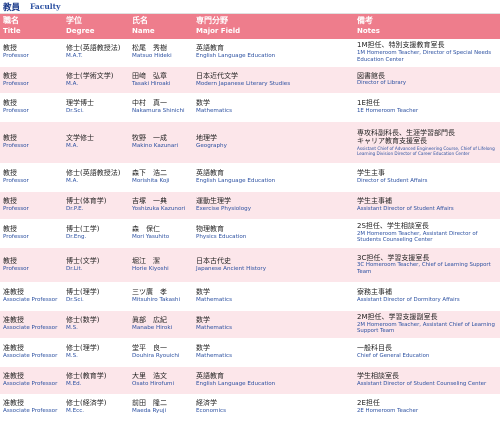 This screenshot has height=431, width=500. What do you see at coordinates (393, 257) in the screenshot?
I see `notes-ja: 3C担任、学習支援室長` at bounding box center [393, 257].